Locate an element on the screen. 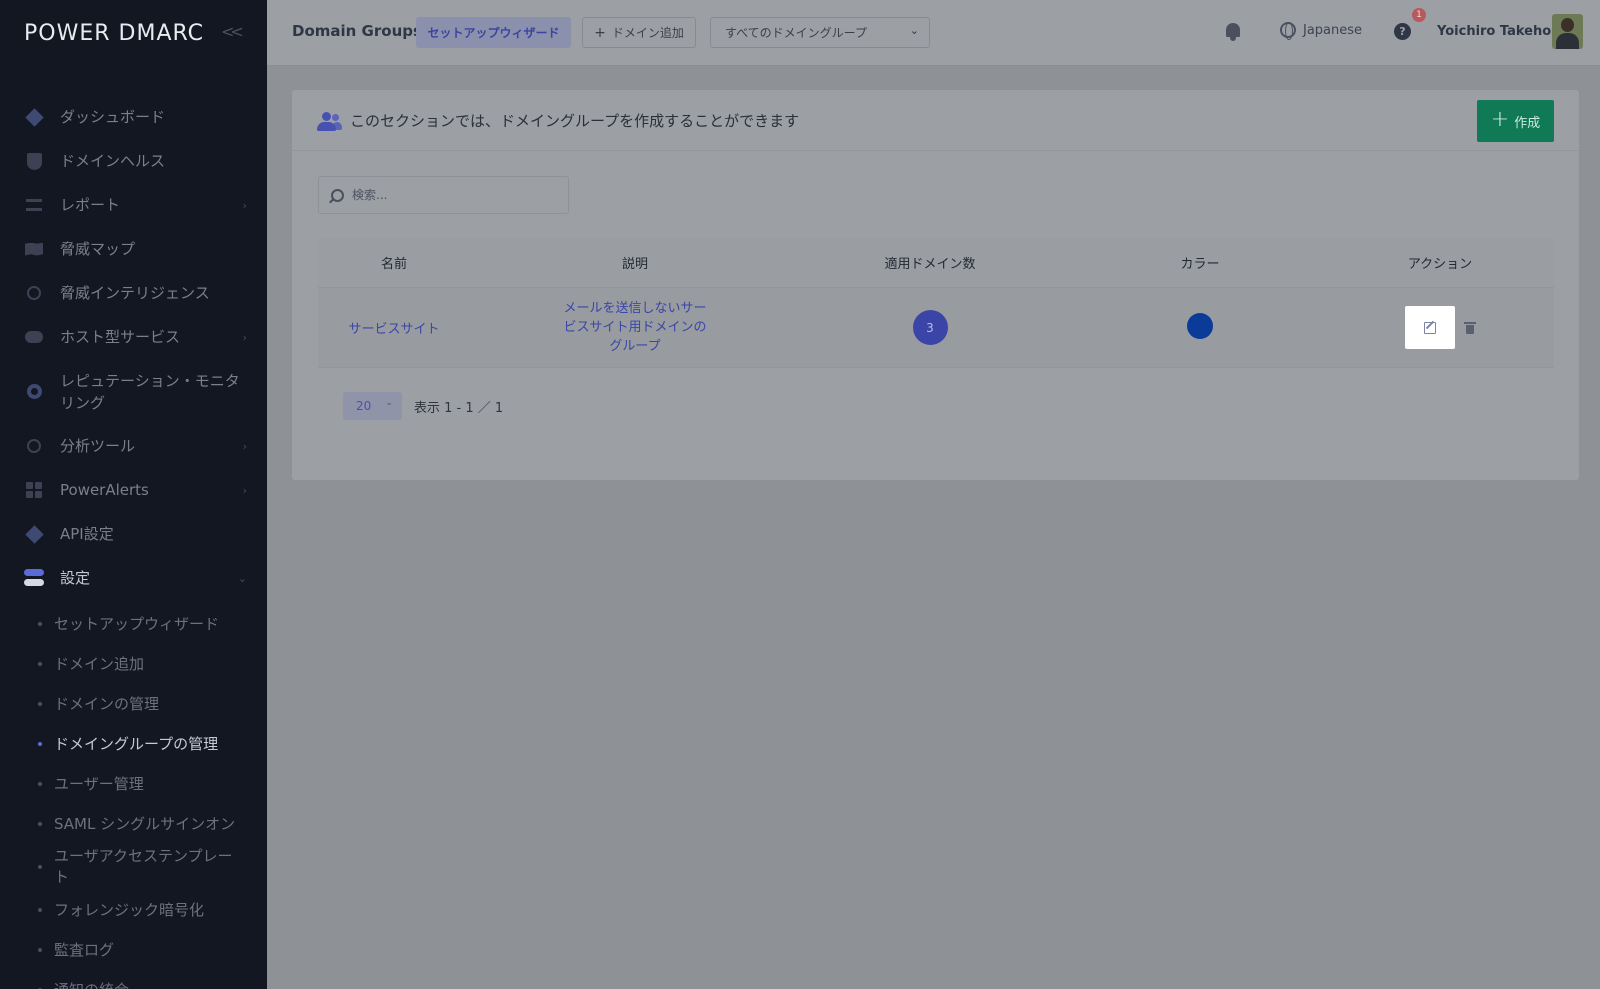  reputation-icon is located at coordinates (34, 392).